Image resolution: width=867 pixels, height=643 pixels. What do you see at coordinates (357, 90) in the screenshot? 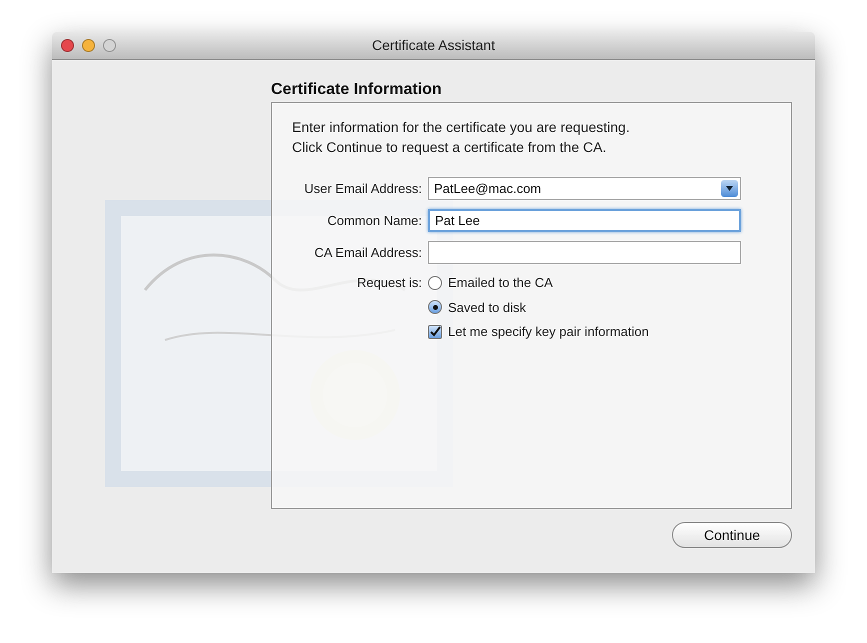
I see `section-heading: Certificate Information` at bounding box center [357, 90].